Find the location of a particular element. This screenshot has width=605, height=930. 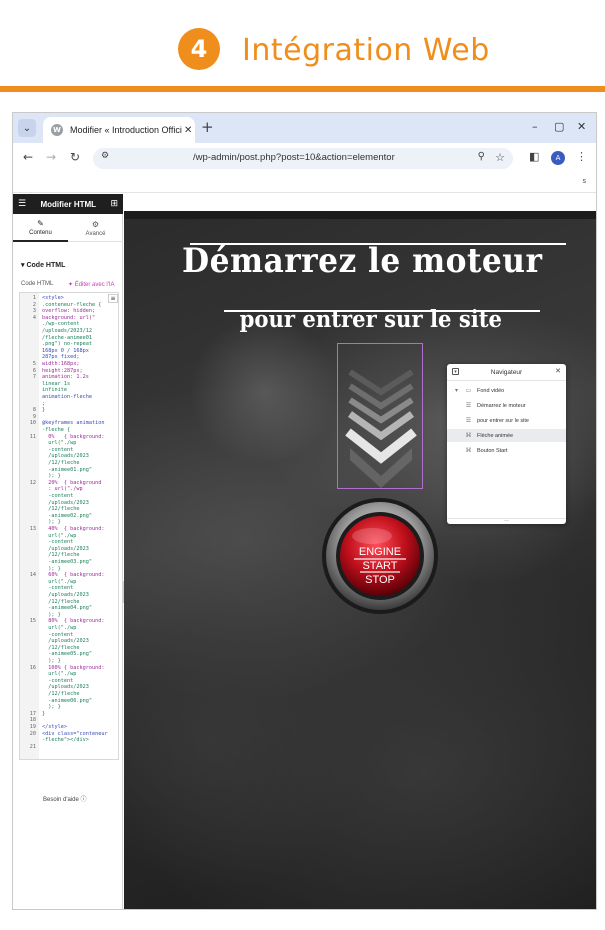

code-line: 6 height:287px; is located at coordinates (69, 371).